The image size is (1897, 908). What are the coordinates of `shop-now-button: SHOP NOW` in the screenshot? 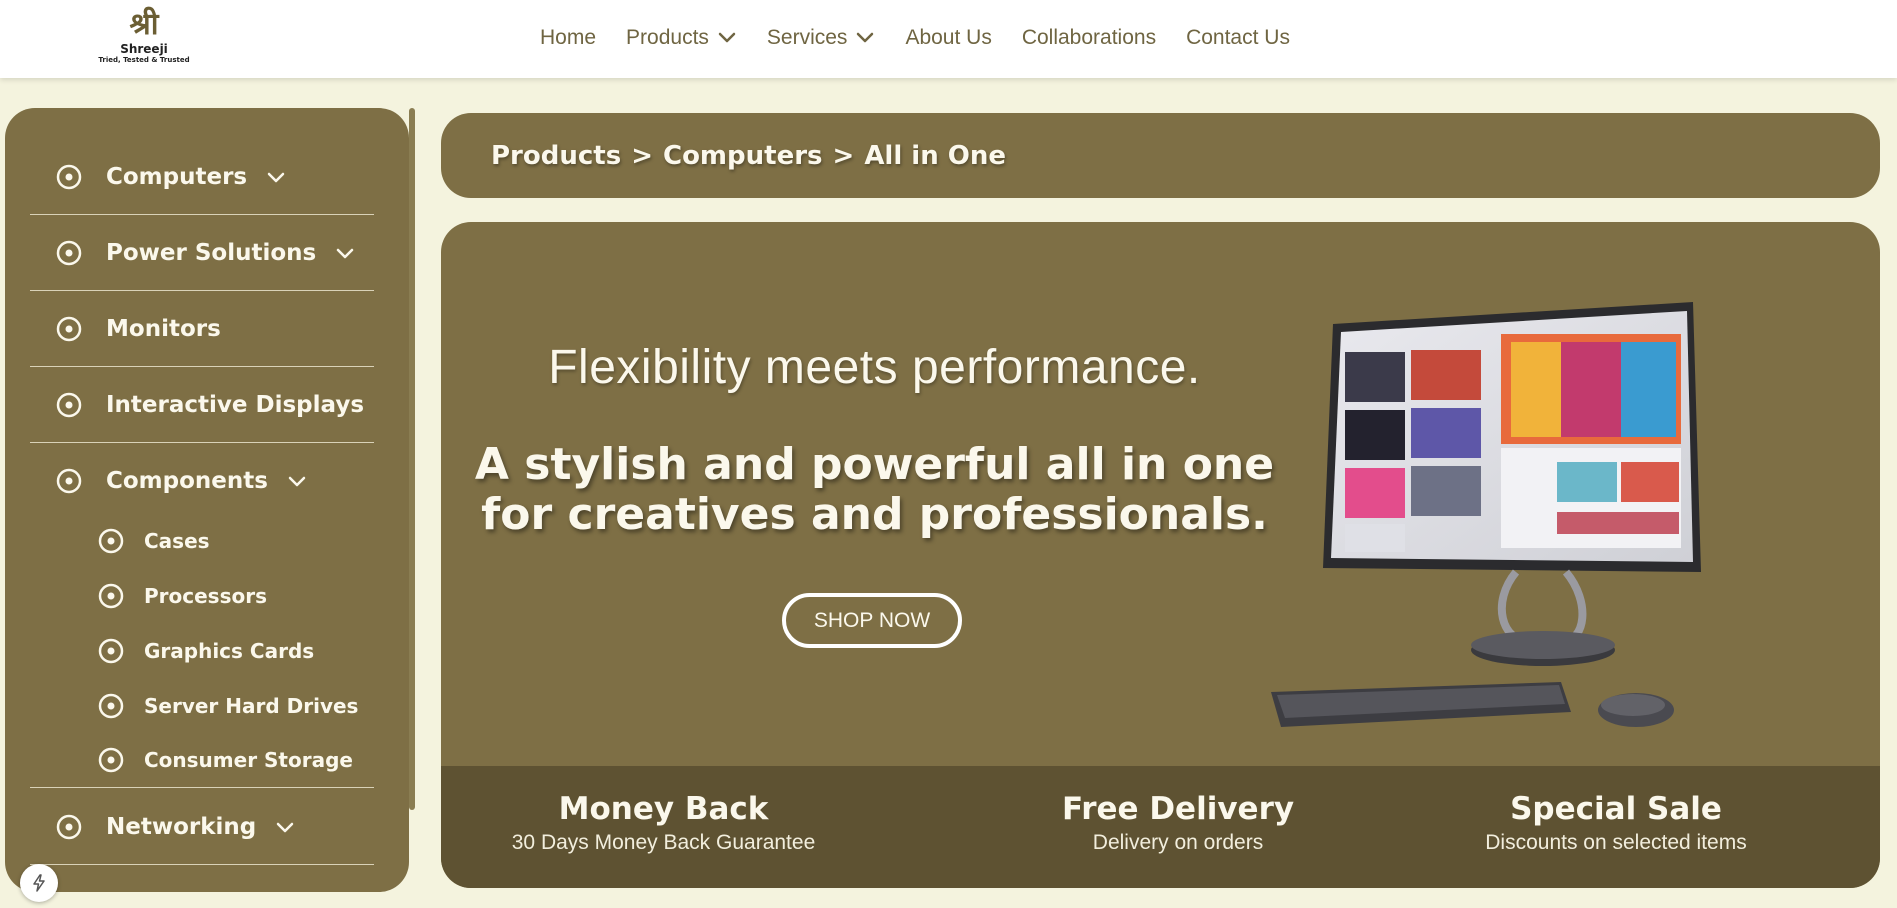 It's located at (872, 620).